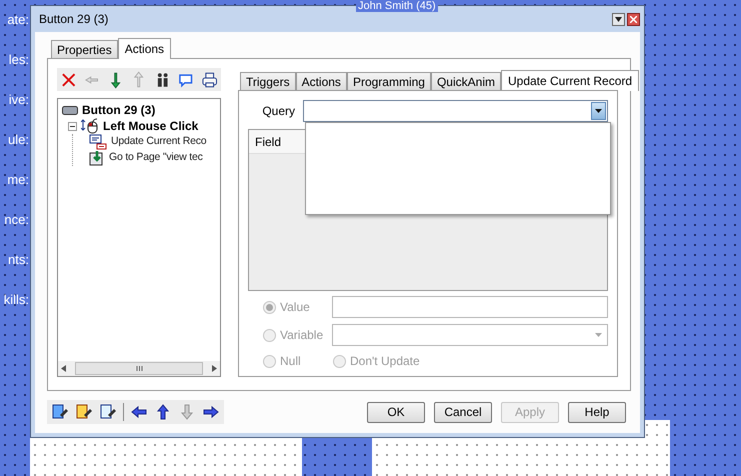 The height and width of the screenshot is (476, 741). What do you see at coordinates (470, 307) in the screenshot?
I see `value-input` at bounding box center [470, 307].